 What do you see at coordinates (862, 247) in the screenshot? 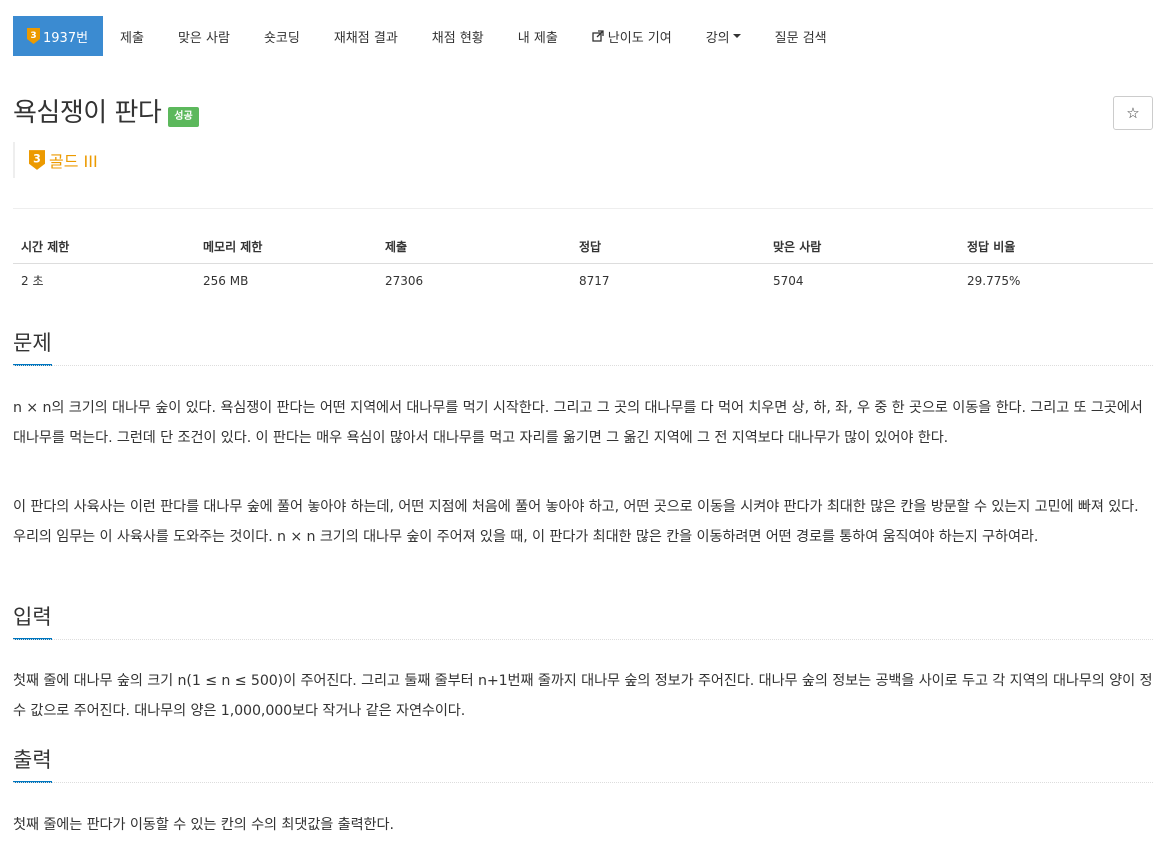
I see `header-solved-users: 맞은 사람` at bounding box center [862, 247].